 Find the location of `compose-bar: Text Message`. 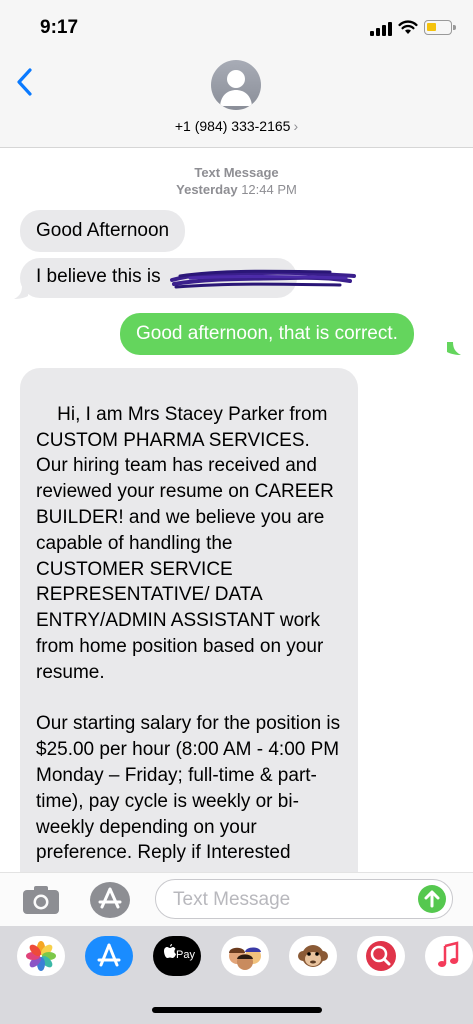

compose-bar: Text Message is located at coordinates (236, 899).